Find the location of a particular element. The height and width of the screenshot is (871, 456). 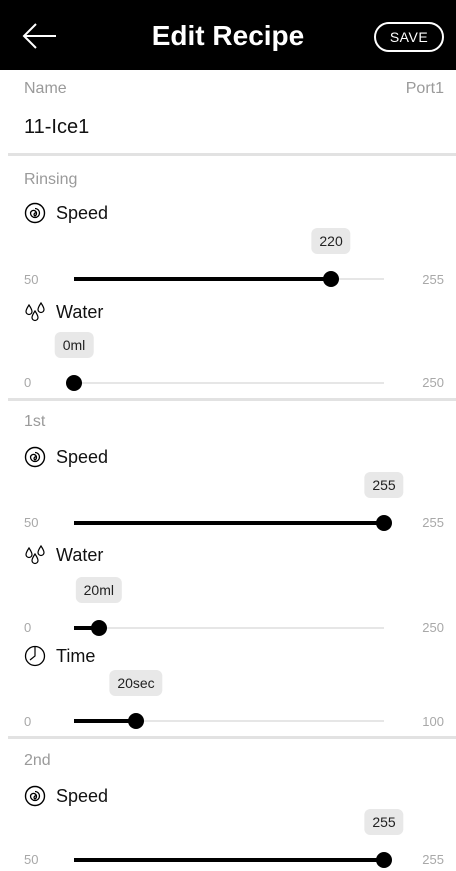

timer-icon is located at coordinates (35, 656).